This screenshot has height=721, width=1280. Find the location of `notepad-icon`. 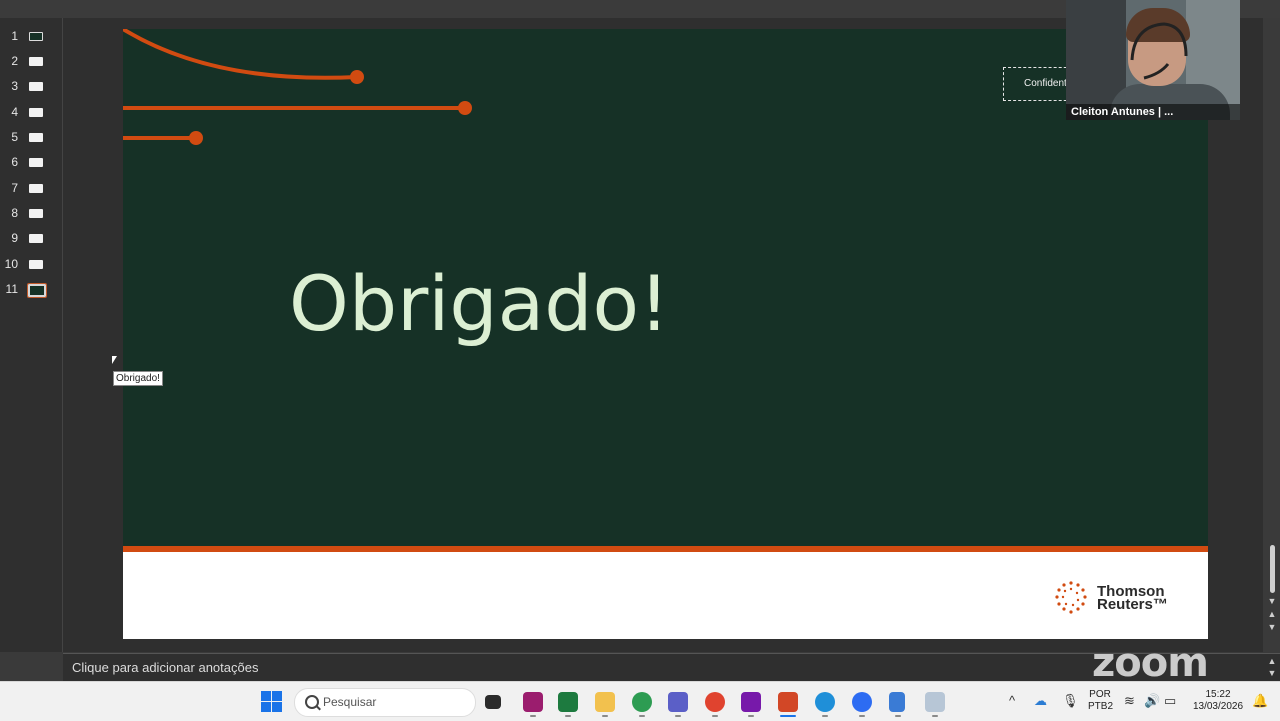

notepad-icon is located at coordinates (897, 702).